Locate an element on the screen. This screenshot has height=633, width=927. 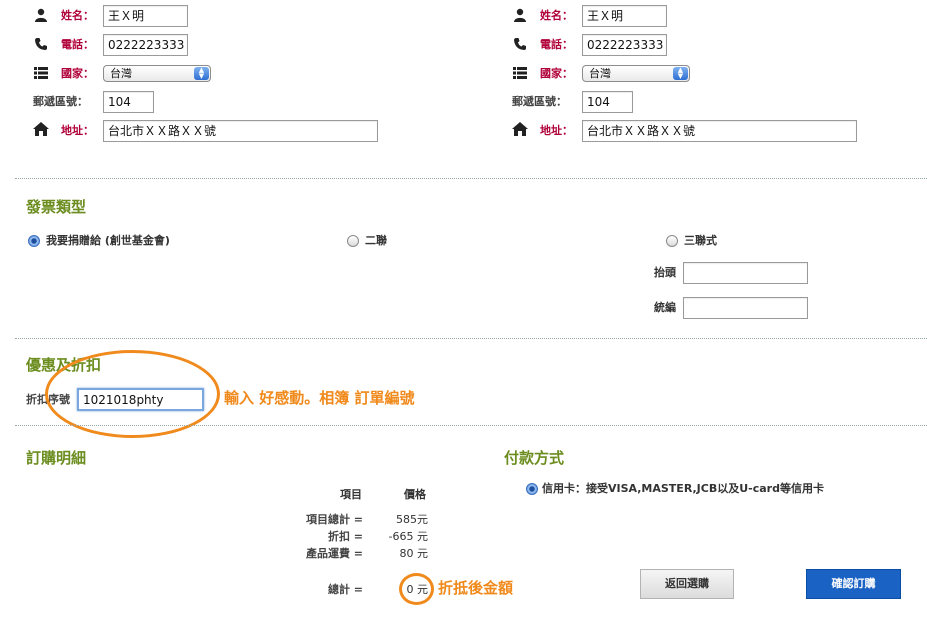
order-discount-value: -665 元 is located at coordinates (408, 536).